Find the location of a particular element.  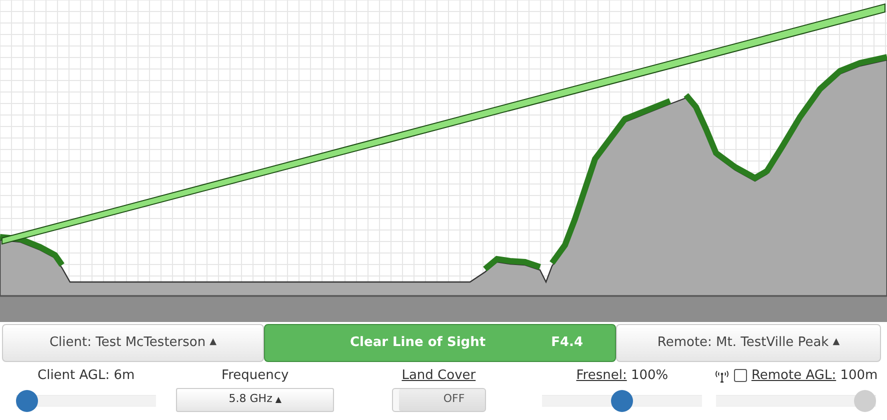

endpoint-dropdown: Client: Test McTesterson ▲ is located at coordinates (133, 343).